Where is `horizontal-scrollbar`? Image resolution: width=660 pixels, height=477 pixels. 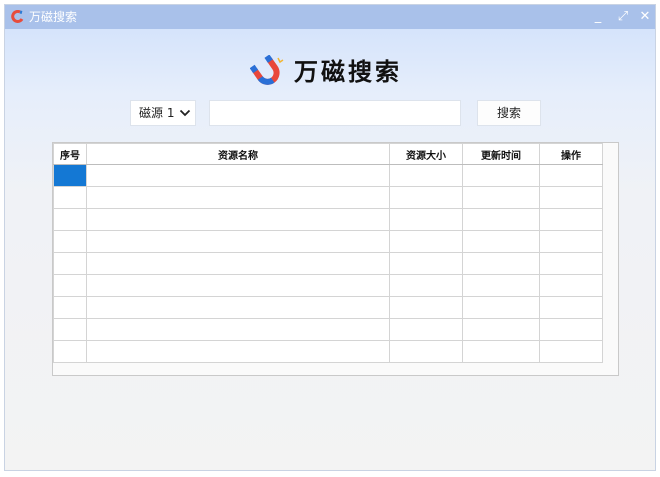 horizontal-scrollbar is located at coordinates (335, 372).